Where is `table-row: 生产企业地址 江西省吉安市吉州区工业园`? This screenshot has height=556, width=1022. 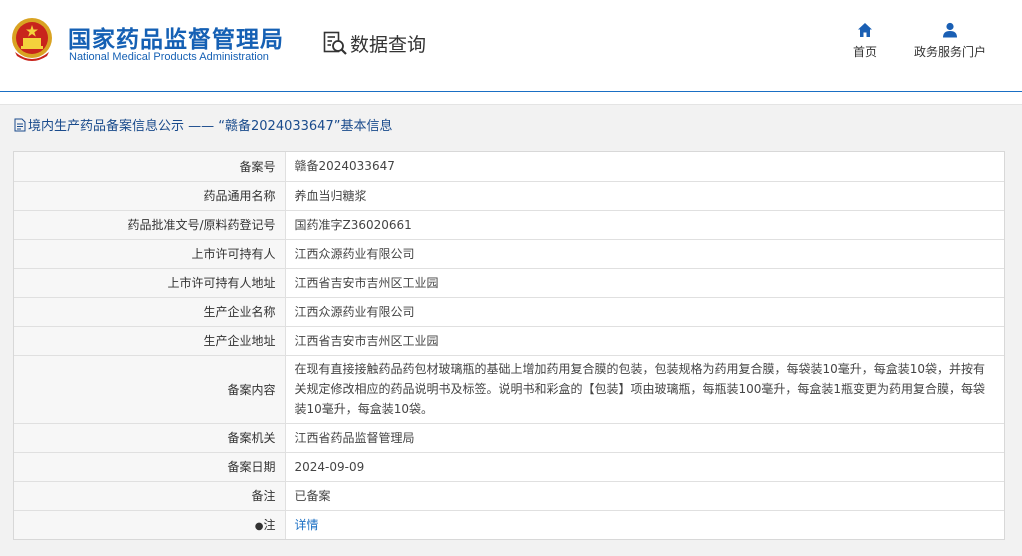
table-row: 生产企业地址 江西省吉安市吉州区工业园 is located at coordinates (509, 341).